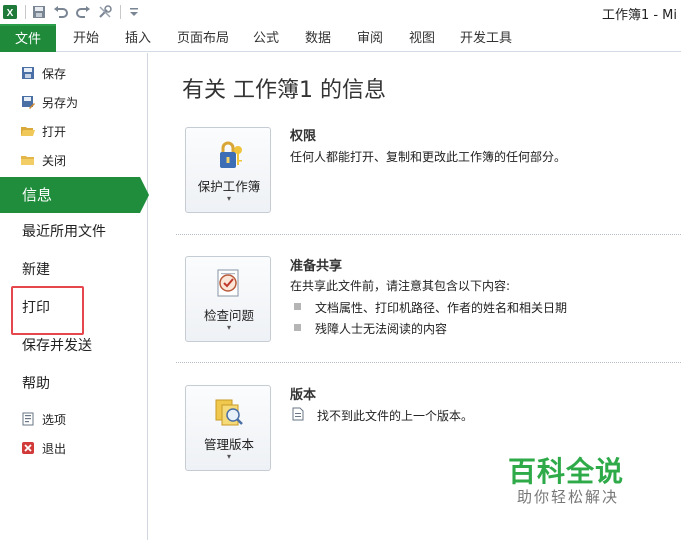 This screenshot has width=681, height=540. Describe the element at coordinates (370, 39) in the screenshot. I see `tab-review: 审阅` at that location.